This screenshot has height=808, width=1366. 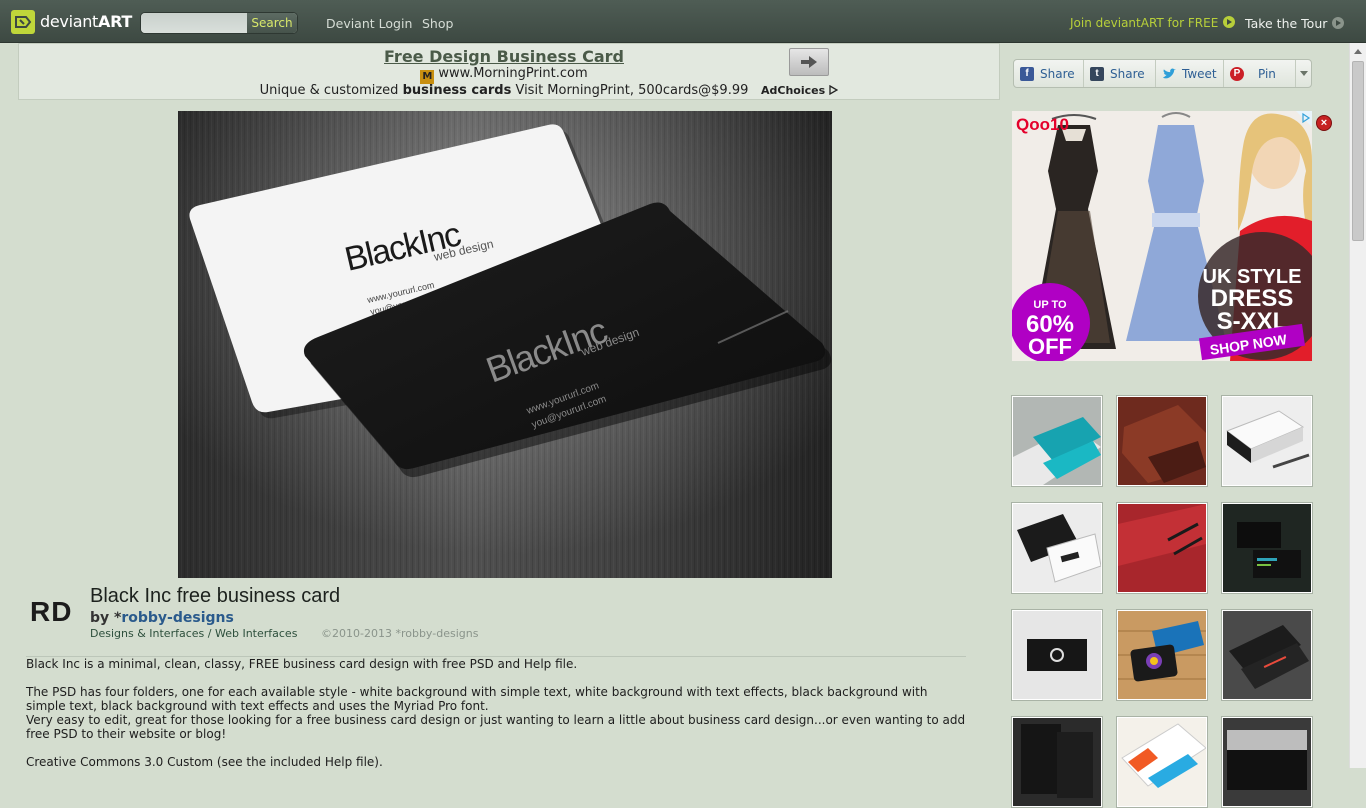 I want to click on share-bar: f Share t Share Tweet P Pin, so click(x=1162, y=73).